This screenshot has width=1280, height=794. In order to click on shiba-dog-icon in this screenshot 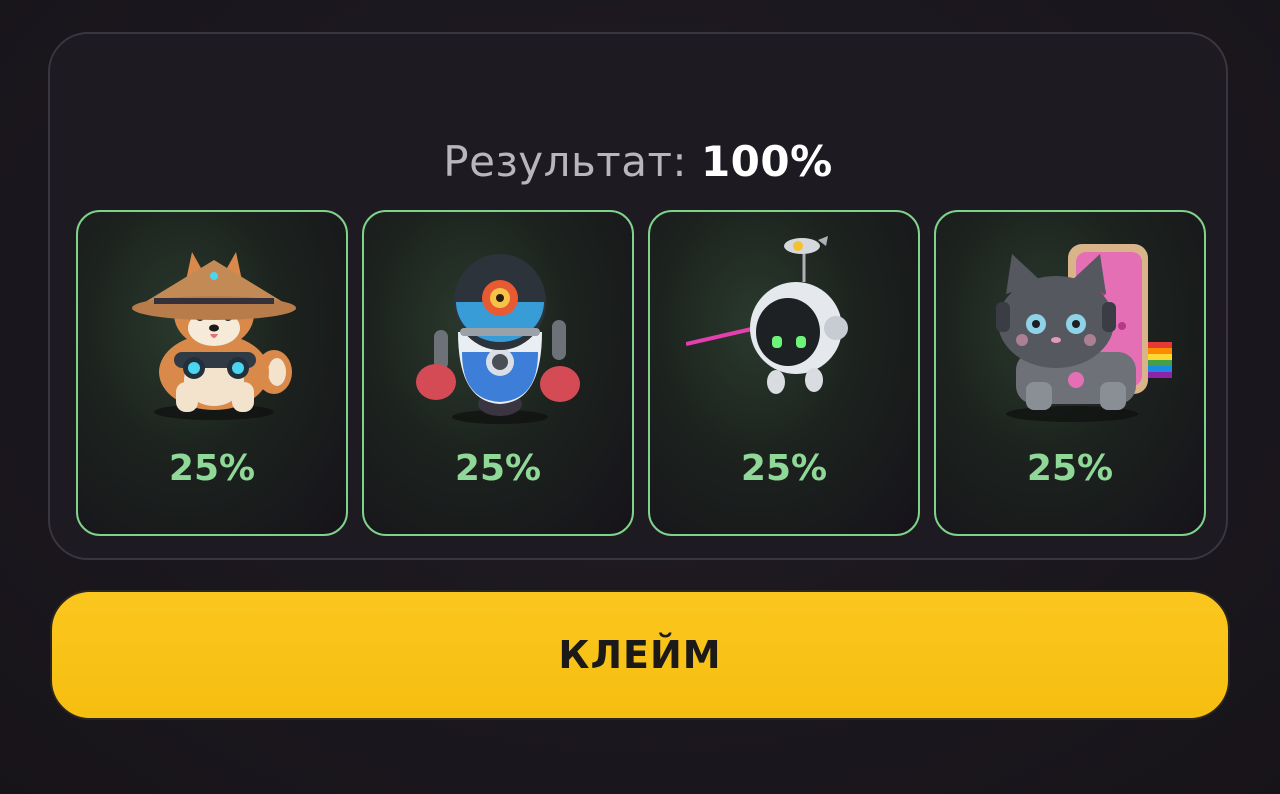, I will do `click(214, 336)`.